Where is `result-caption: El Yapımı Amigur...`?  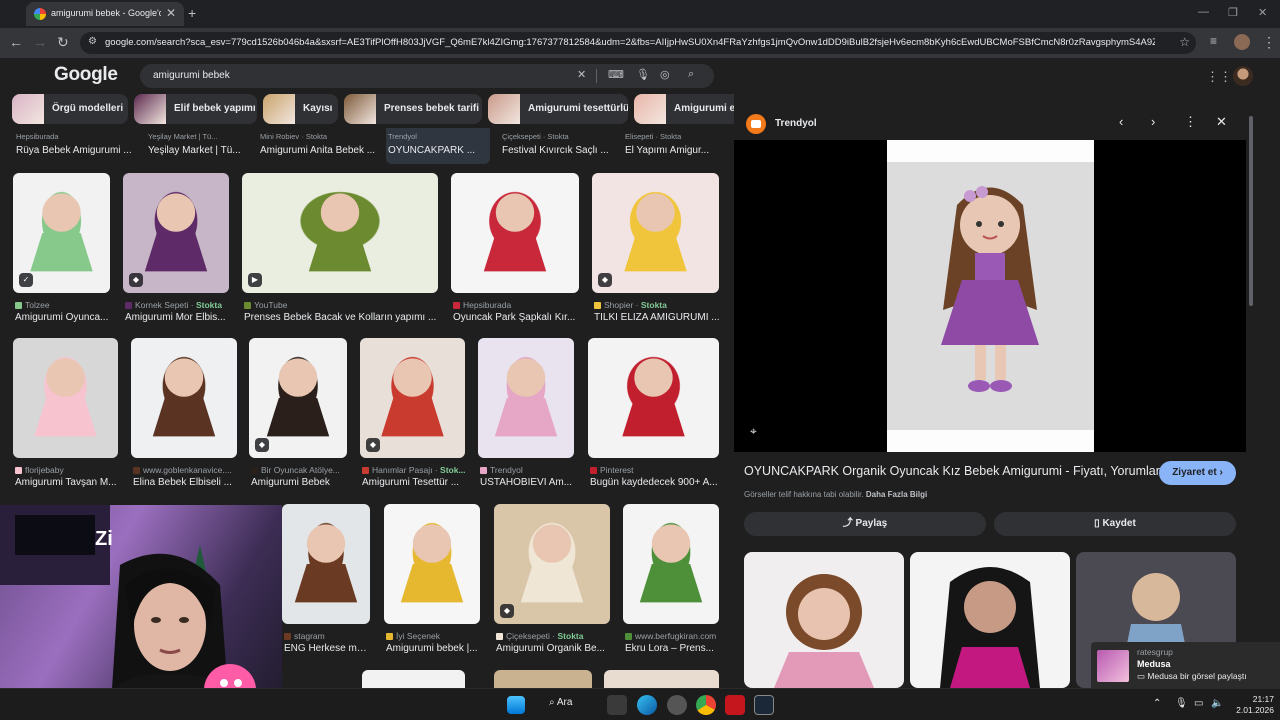
result-caption: El Yapımı Amigur... is located at coordinates (675, 150).